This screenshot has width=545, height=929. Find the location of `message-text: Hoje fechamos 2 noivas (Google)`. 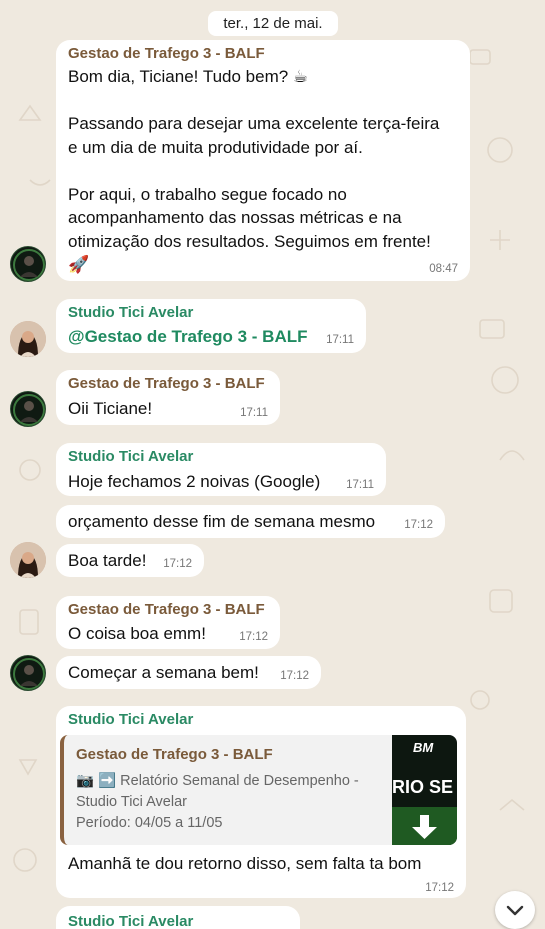

message-text: Hoje fechamos 2 noivas (Google) is located at coordinates (194, 481).